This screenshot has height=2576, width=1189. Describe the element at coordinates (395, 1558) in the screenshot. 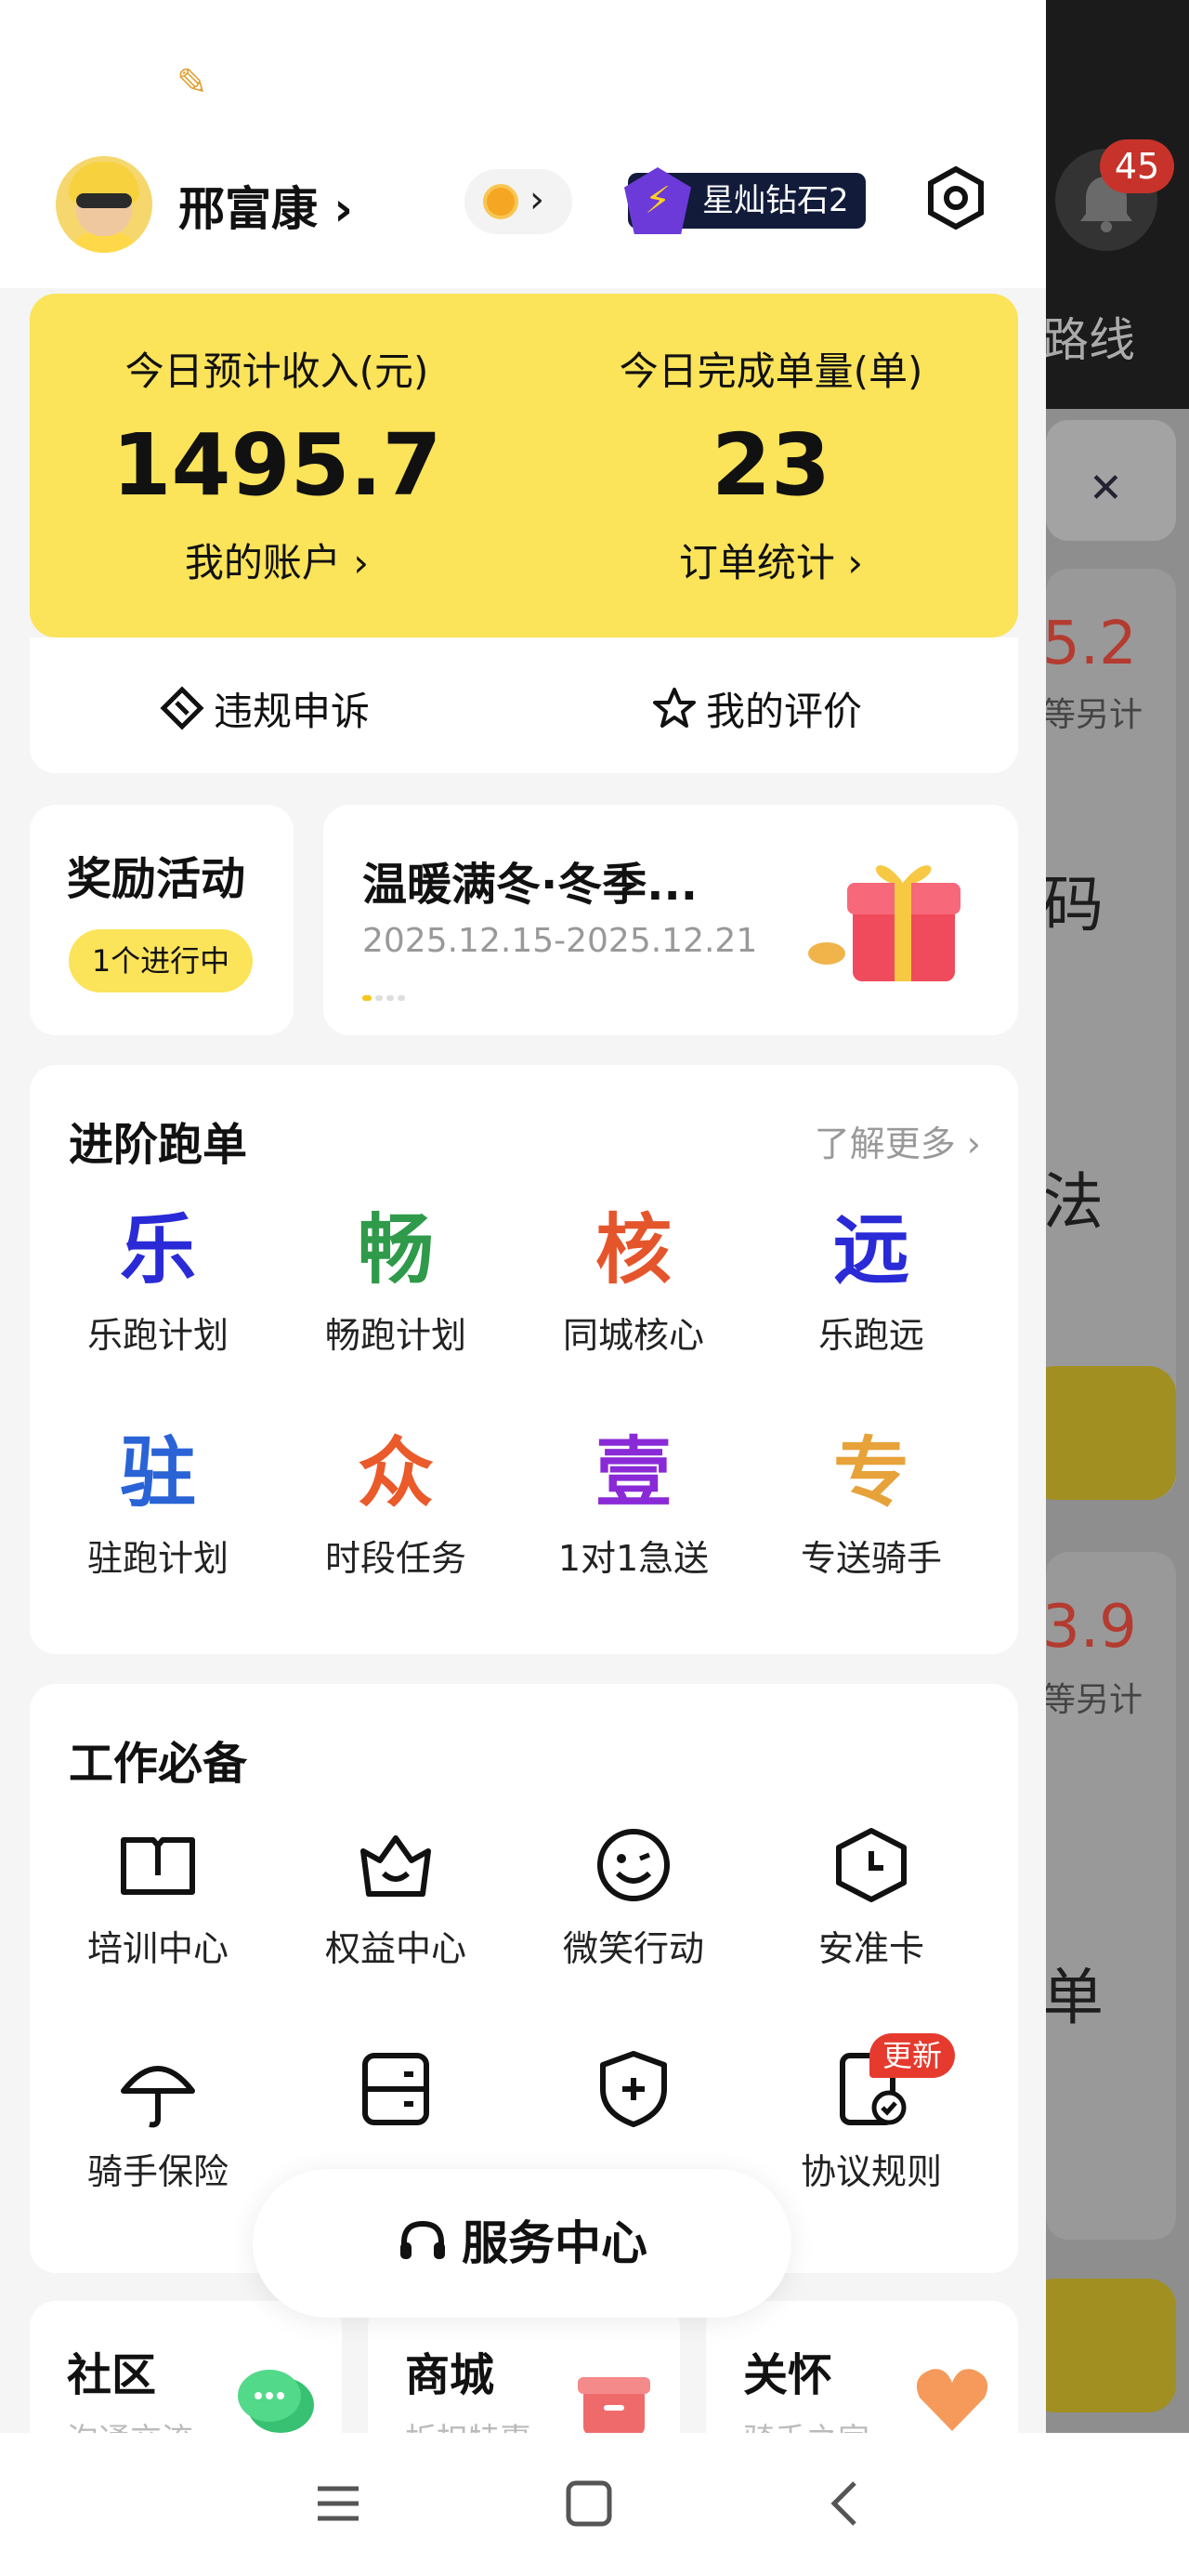

I see `advanced-item-label: 时段任务` at that location.